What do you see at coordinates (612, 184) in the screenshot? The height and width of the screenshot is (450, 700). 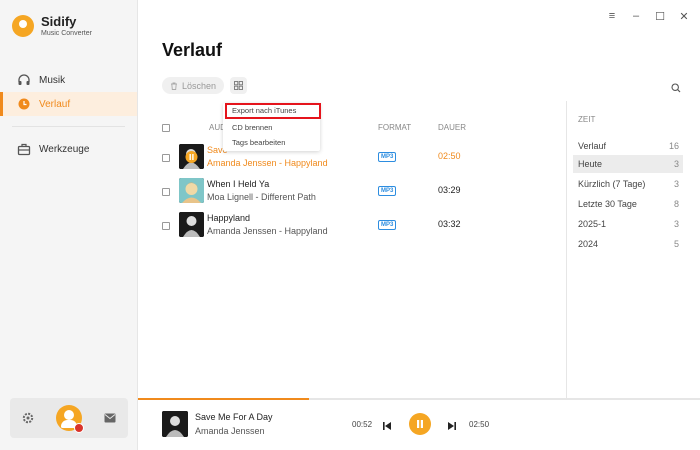 I see `filter-label: Kürzlich (7 Tage)` at bounding box center [612, 184].